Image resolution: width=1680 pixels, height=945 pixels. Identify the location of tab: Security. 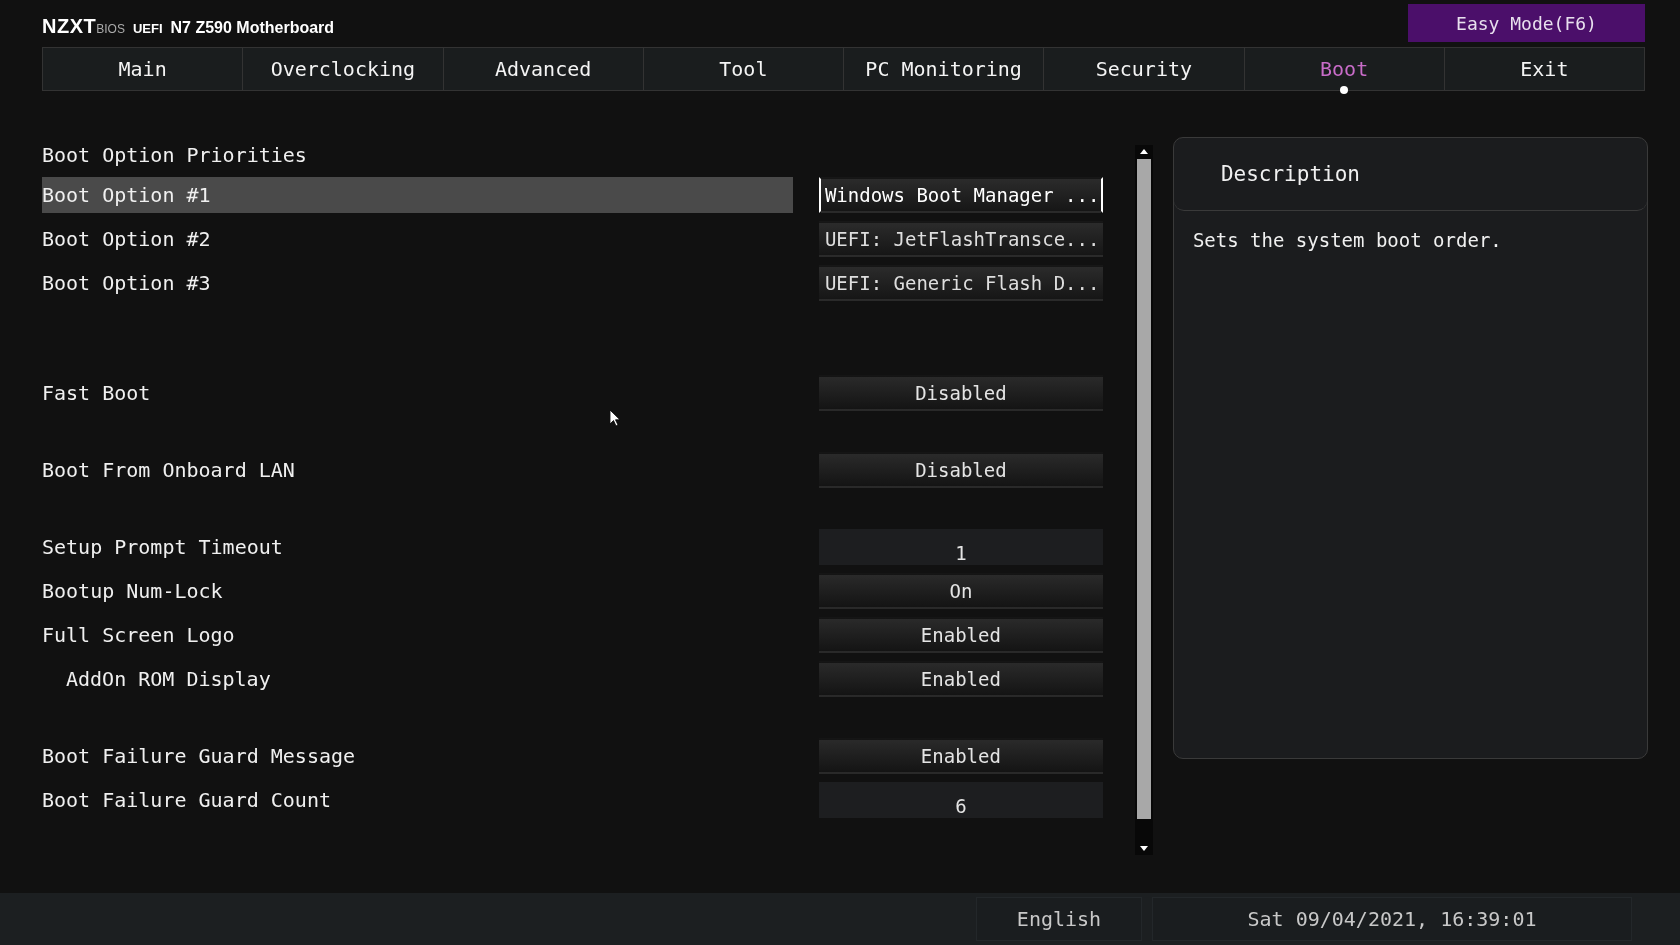
(1144, 69).